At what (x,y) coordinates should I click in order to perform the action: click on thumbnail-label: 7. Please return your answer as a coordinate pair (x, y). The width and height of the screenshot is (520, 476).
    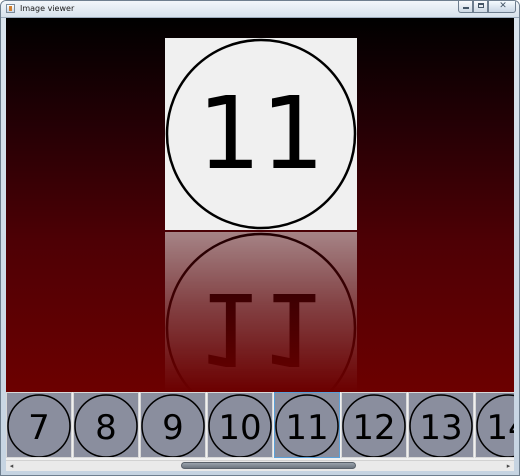
    Looking at the image, I should click on (39, 428).